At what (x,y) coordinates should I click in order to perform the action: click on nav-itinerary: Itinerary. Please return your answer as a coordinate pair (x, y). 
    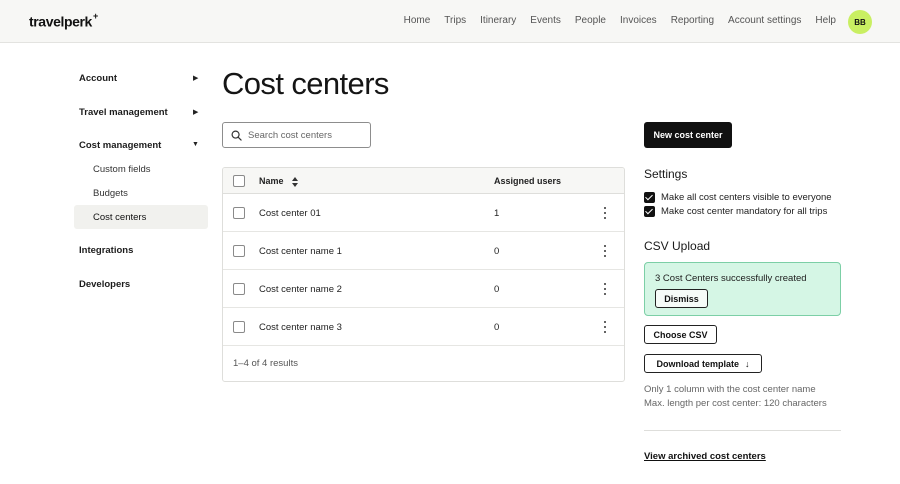
    Looking at the image, I should click on (498, 20).